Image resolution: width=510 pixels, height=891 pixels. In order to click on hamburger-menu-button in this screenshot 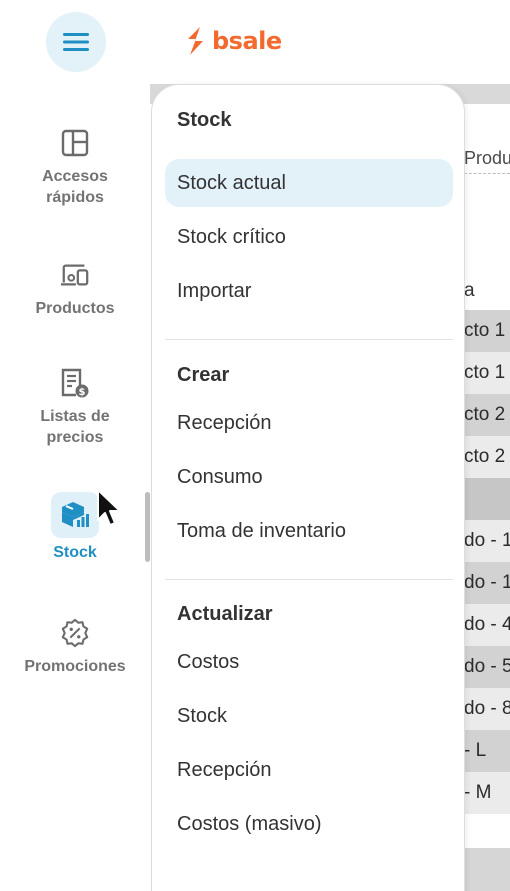, I will do `click(76, 42)`.